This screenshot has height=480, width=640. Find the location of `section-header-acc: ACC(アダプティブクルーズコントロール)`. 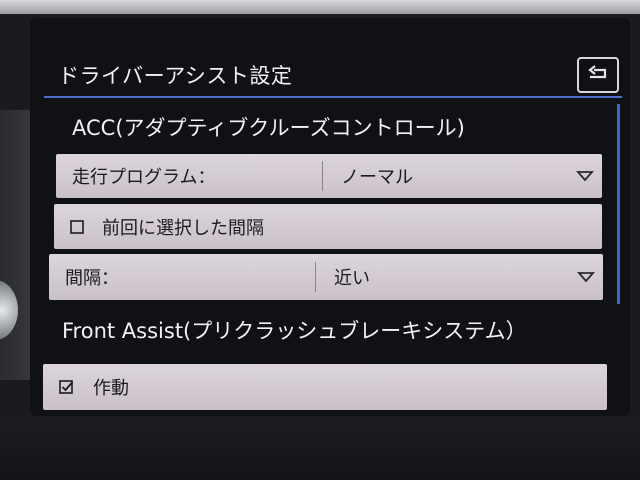

section-header-acc: ACC(アダプティブクルーズコントロール) is located at coordinates (268, 128).